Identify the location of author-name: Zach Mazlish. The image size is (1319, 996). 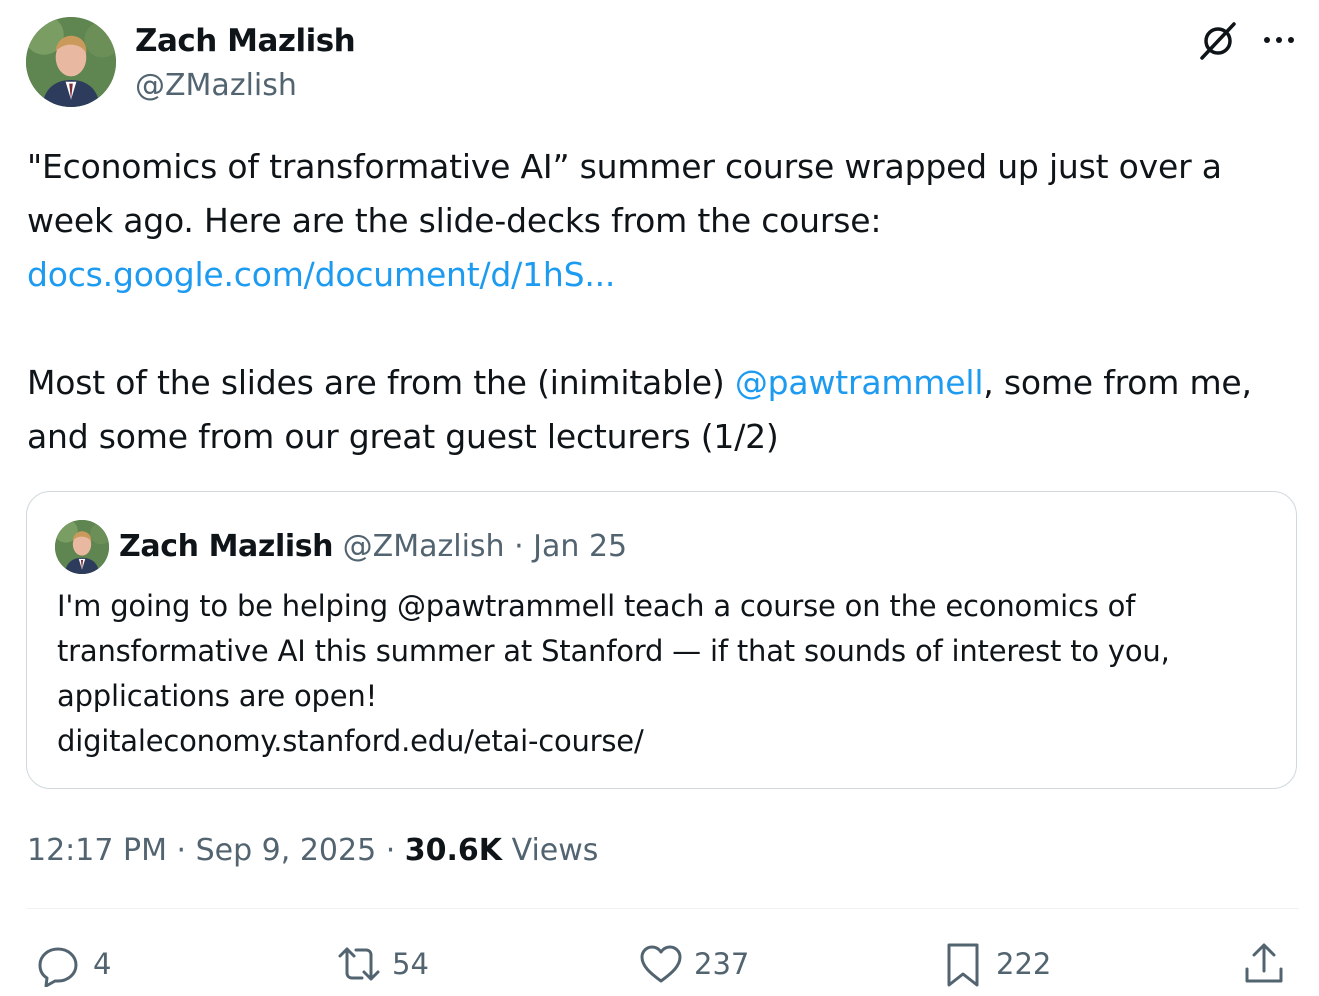
(245, 41).